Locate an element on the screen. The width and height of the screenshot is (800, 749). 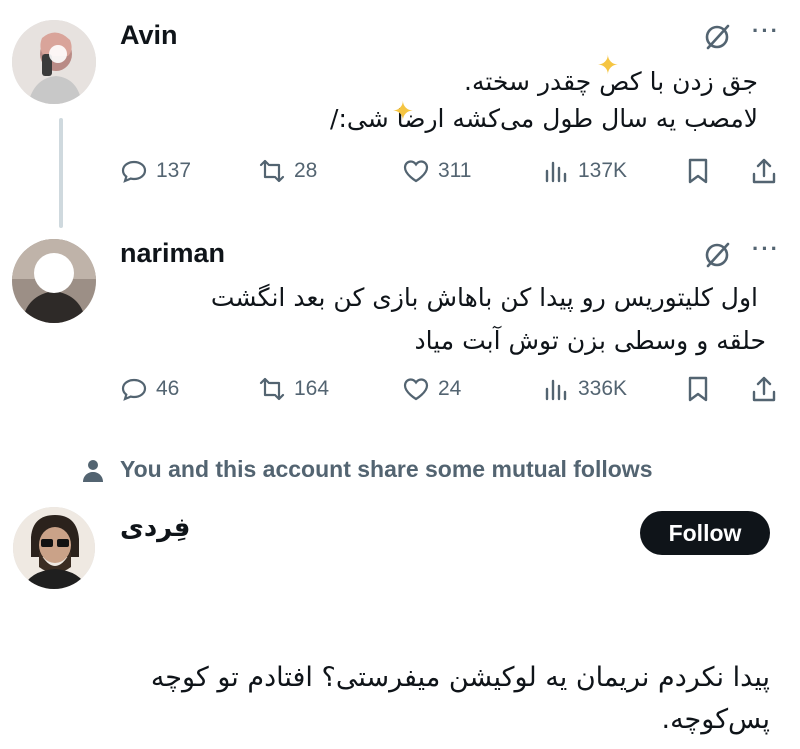
profile-name: فِردی is located at coordinates (155, 528).